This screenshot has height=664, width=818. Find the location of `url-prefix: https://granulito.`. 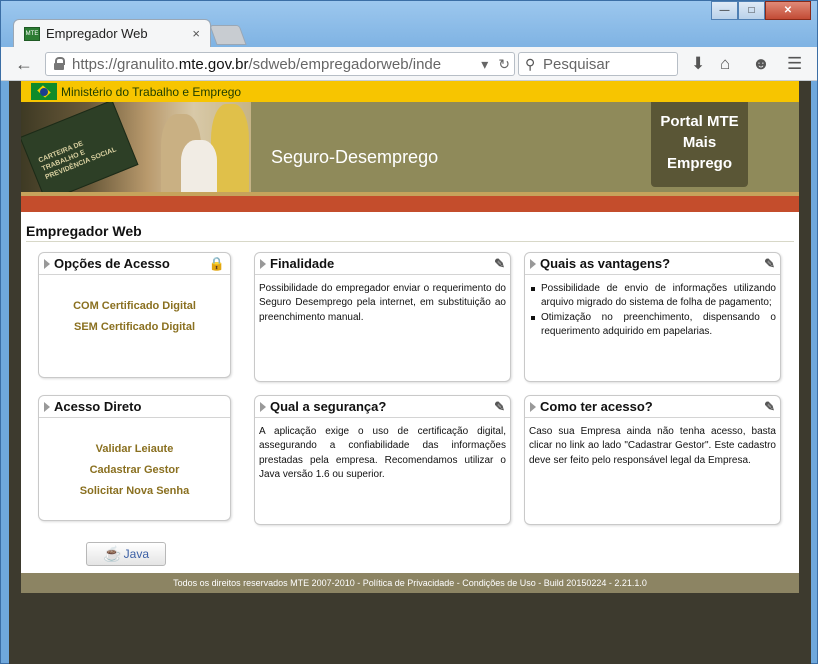

url-prefix: https://granulito. is located at coordinates (125, 64).